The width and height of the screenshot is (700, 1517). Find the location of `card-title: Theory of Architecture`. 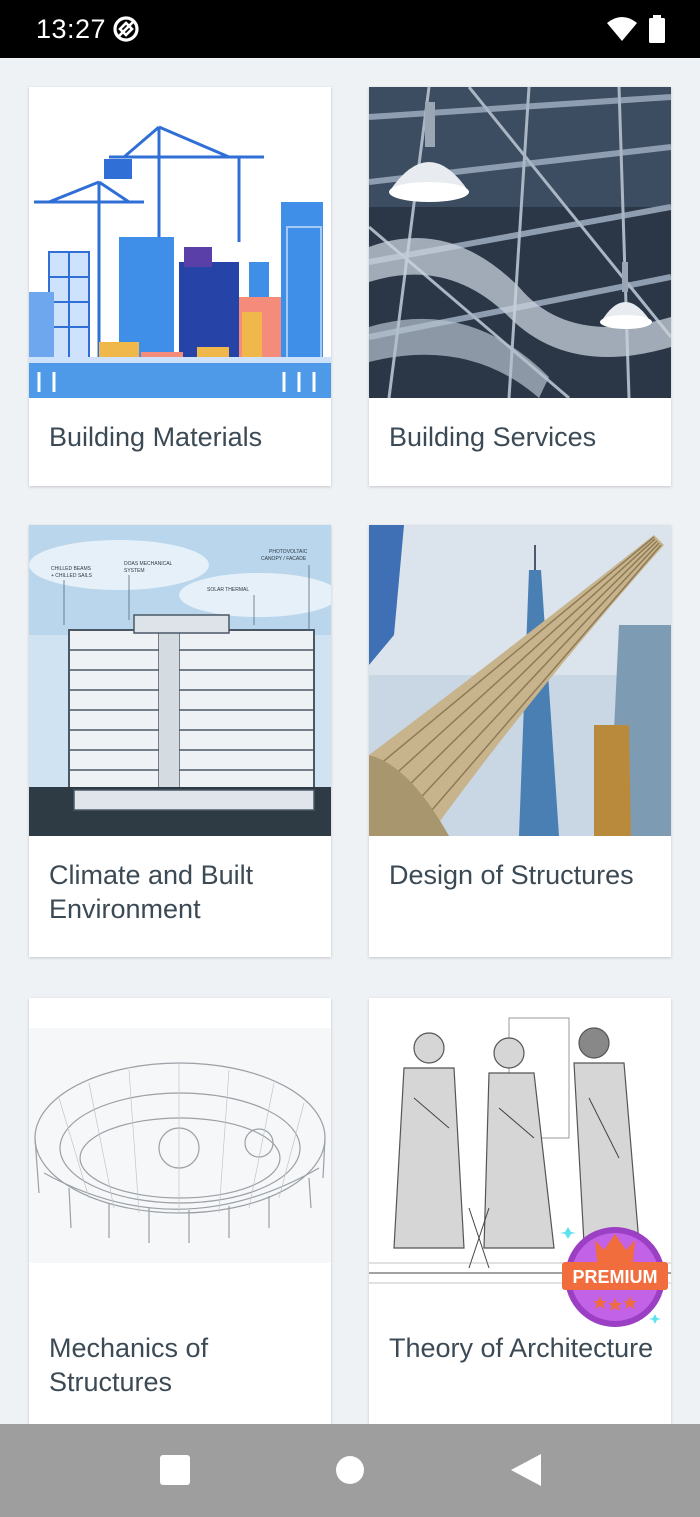

card-title: Theory of Architecture is located at coordinates (521, 1348).